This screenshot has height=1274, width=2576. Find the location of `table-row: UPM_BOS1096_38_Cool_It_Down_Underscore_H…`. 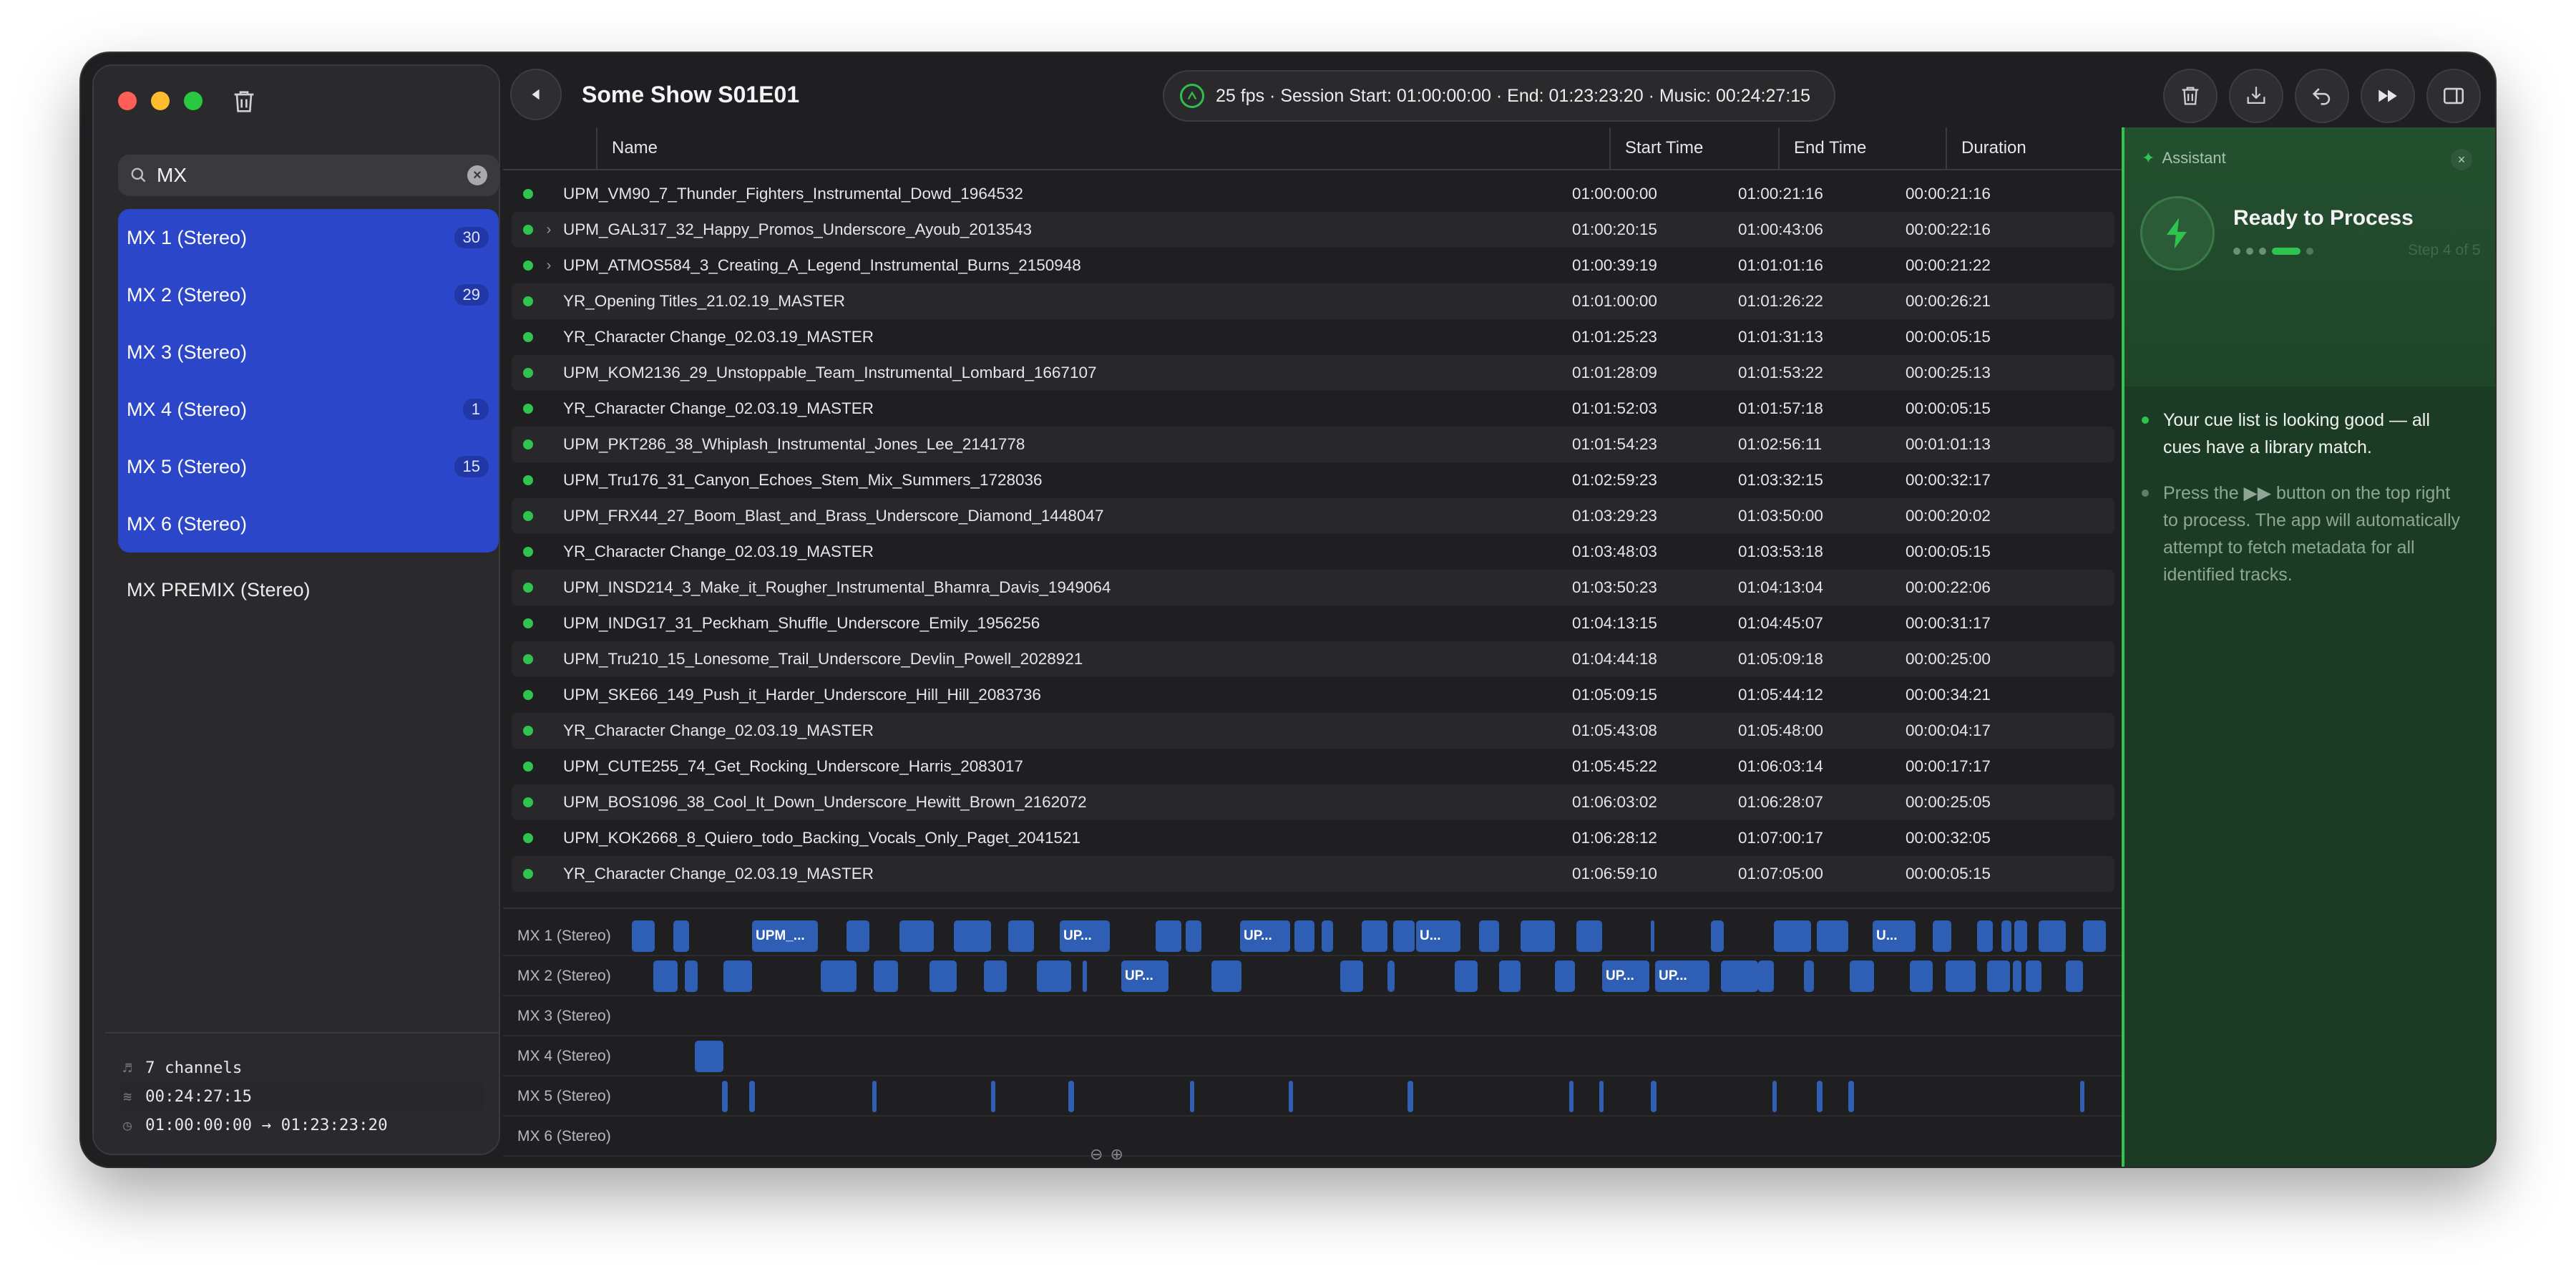

table-row: UPM_BOS1096_38_Cool_It_Down_Underscore_H… is located at coordinates (1313, 802).